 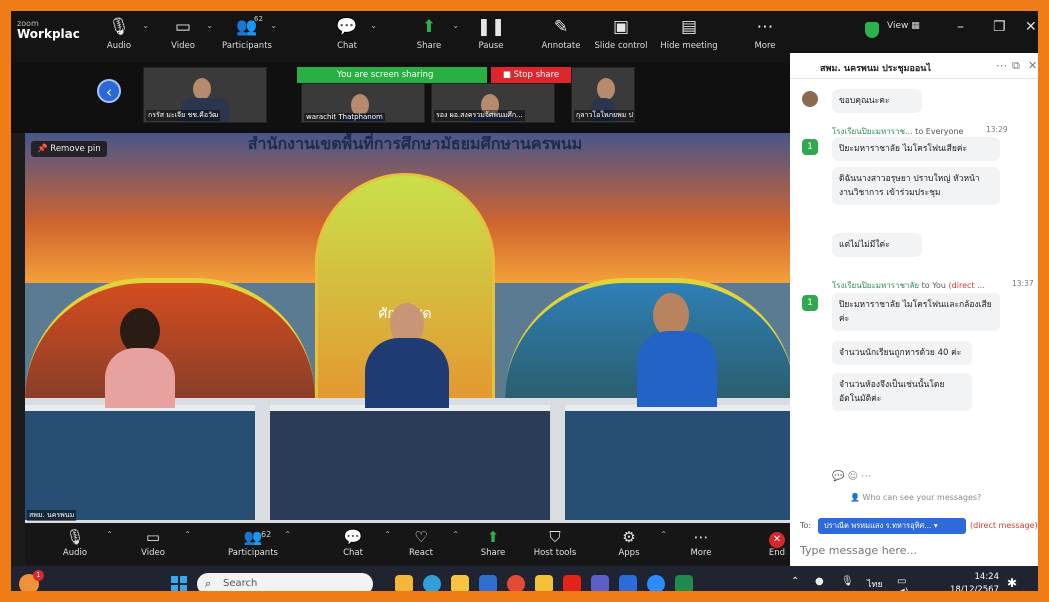 I want to click on chat-message-input, so click(x=910, y=550).